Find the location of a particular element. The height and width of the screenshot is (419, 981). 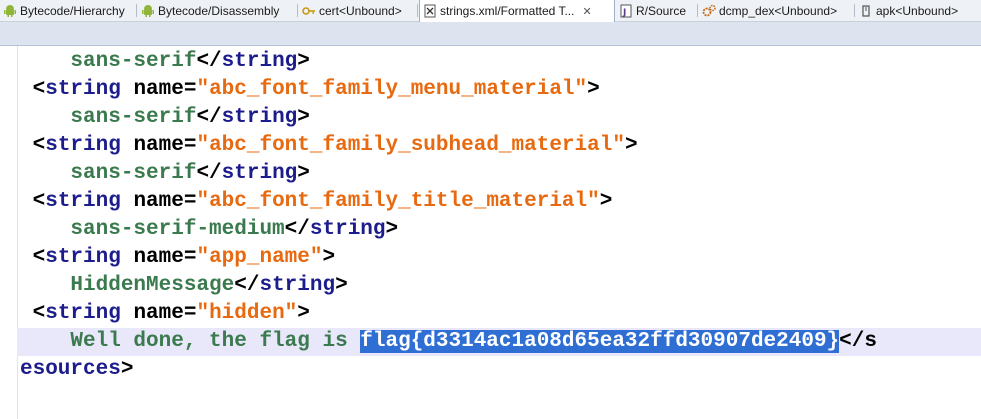

tab-label: R/Source is located at coordinates (661, 10).